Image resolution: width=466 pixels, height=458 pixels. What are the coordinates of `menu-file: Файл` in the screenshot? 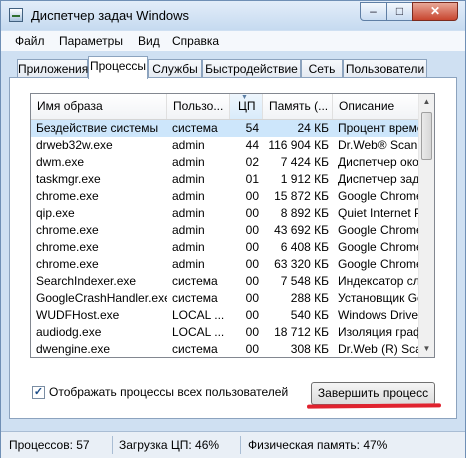 It's located at (30, 41).